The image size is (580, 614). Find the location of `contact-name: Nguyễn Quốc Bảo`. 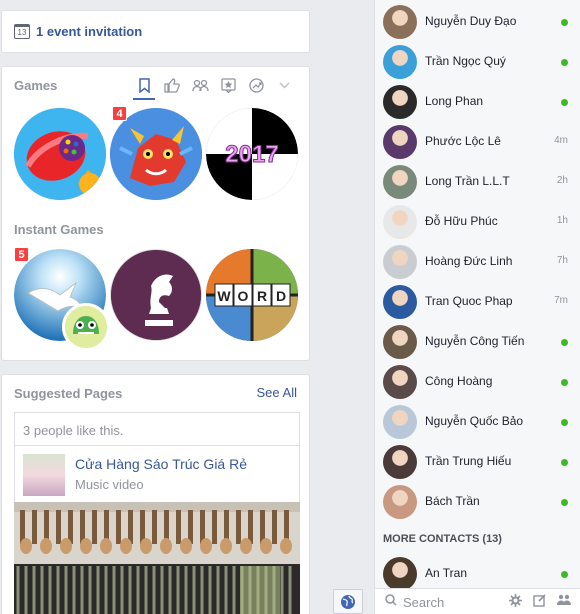

contact-name: Nguyễn Quốc Bảo is located at coordinates (474, 421).